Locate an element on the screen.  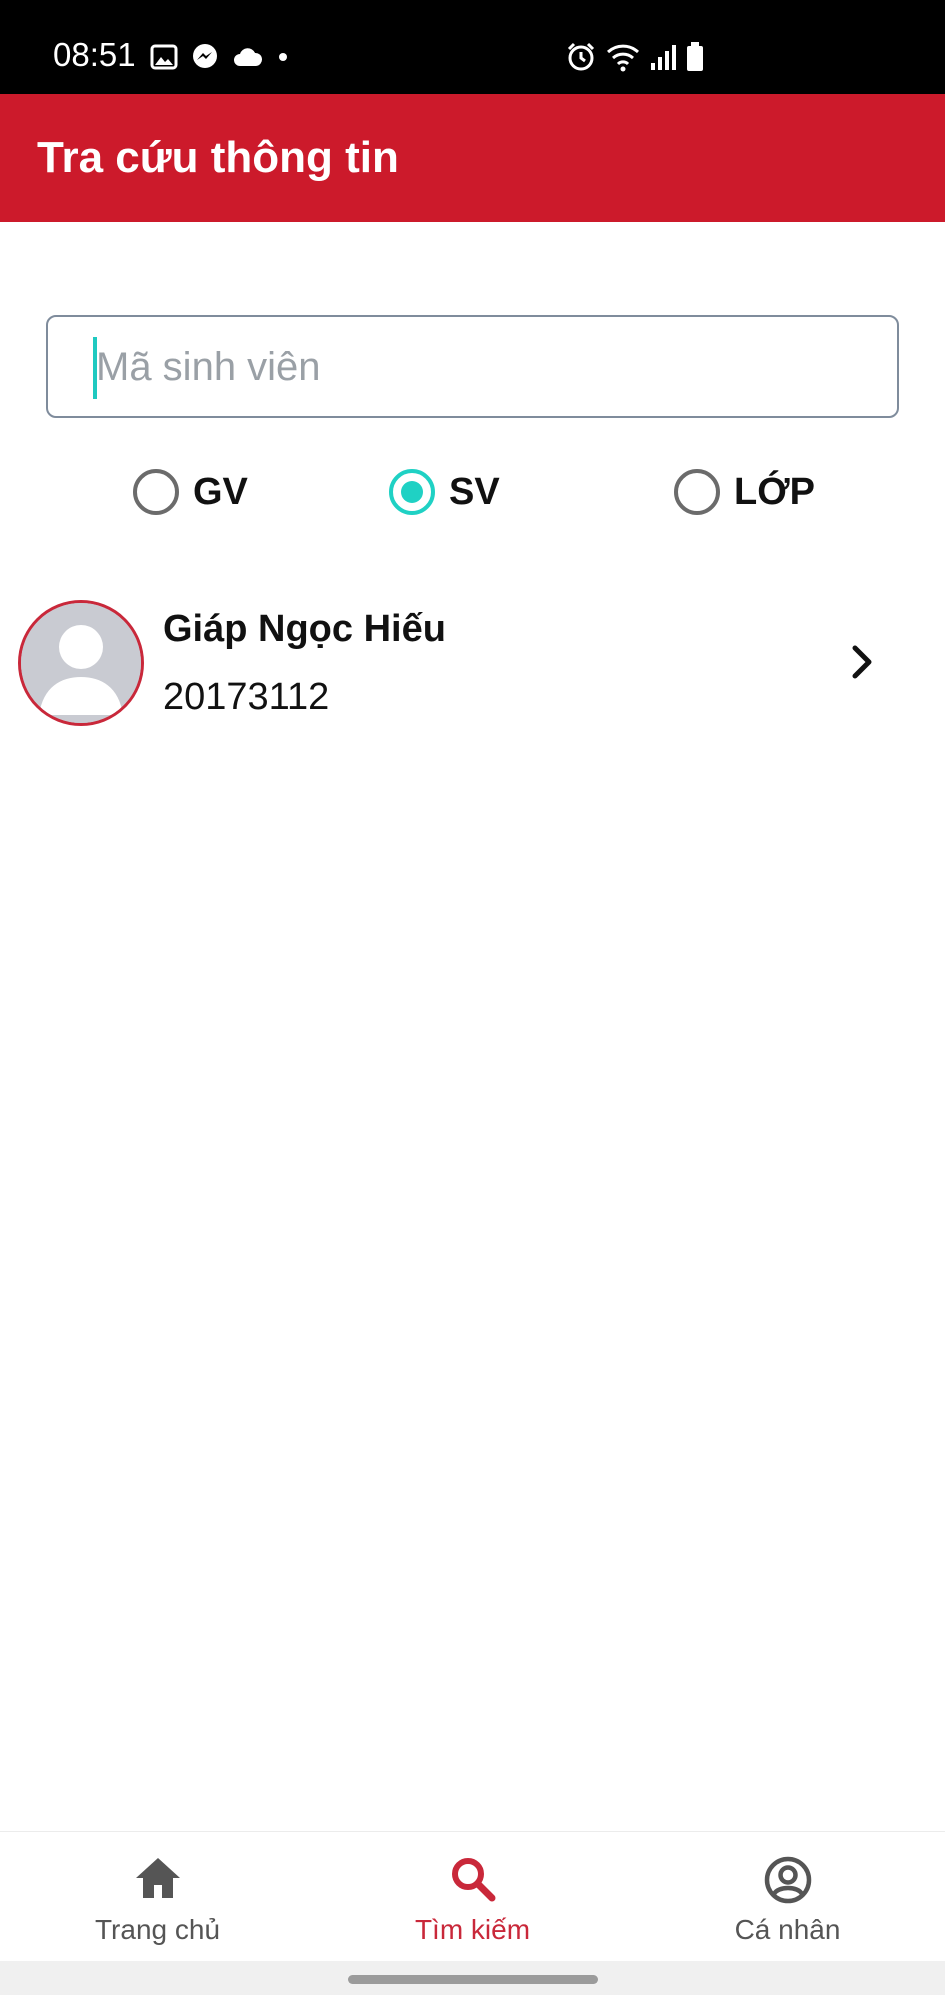
radio-option-lop: LỚP is located at coordinates (744, 492).